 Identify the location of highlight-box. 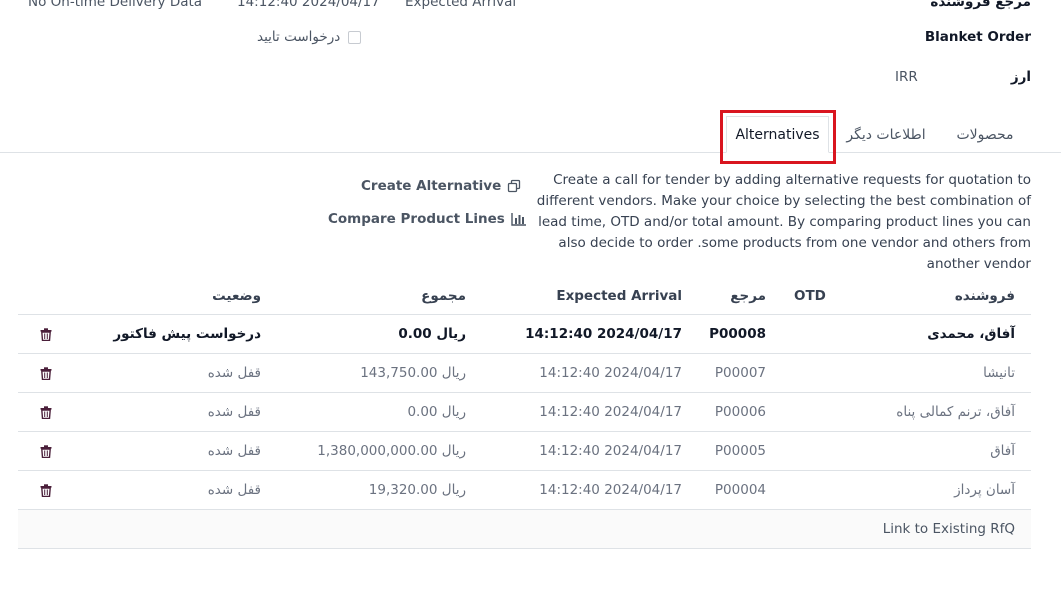
(778, 137).